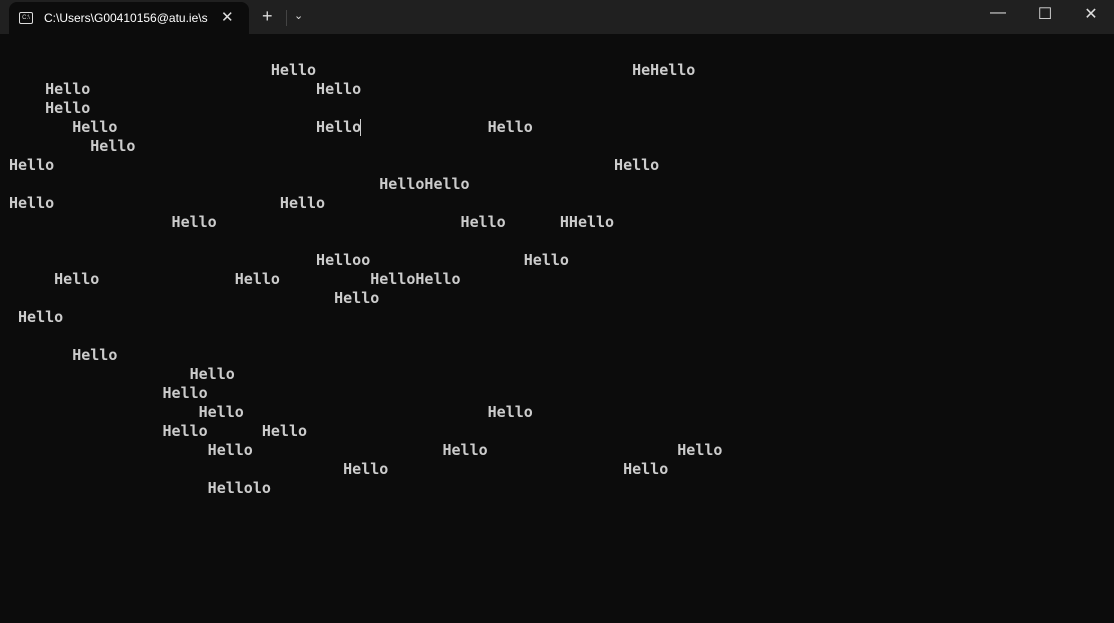  What do you see at coordinates (360, 127) in the screenshot?
I see `text-cursor` at bounding box center [360, 127].